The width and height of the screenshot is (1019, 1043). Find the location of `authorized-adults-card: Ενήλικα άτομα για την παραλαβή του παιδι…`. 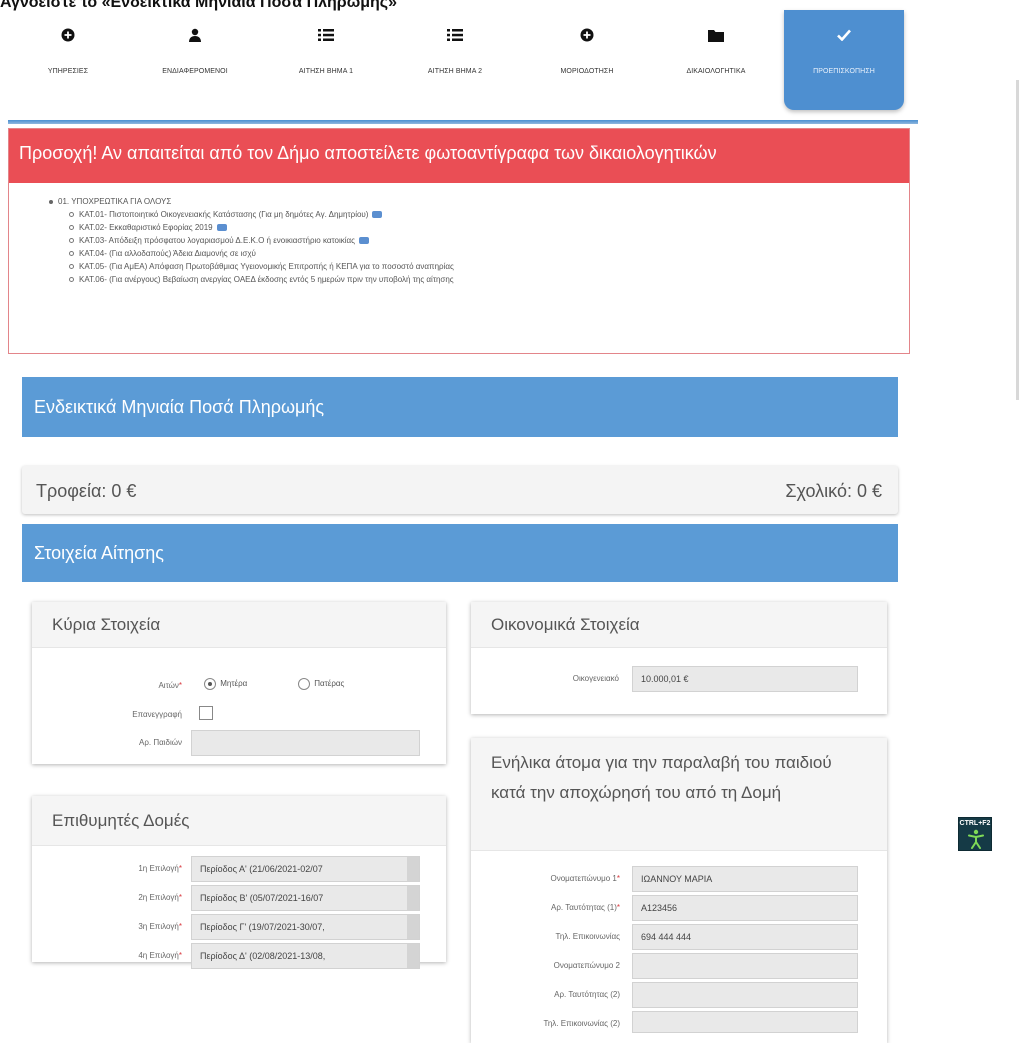

authorized-adults-card: Ενήλικα άτομα για την παραλαβή του παιδι… is located at coordinates (679, 890).